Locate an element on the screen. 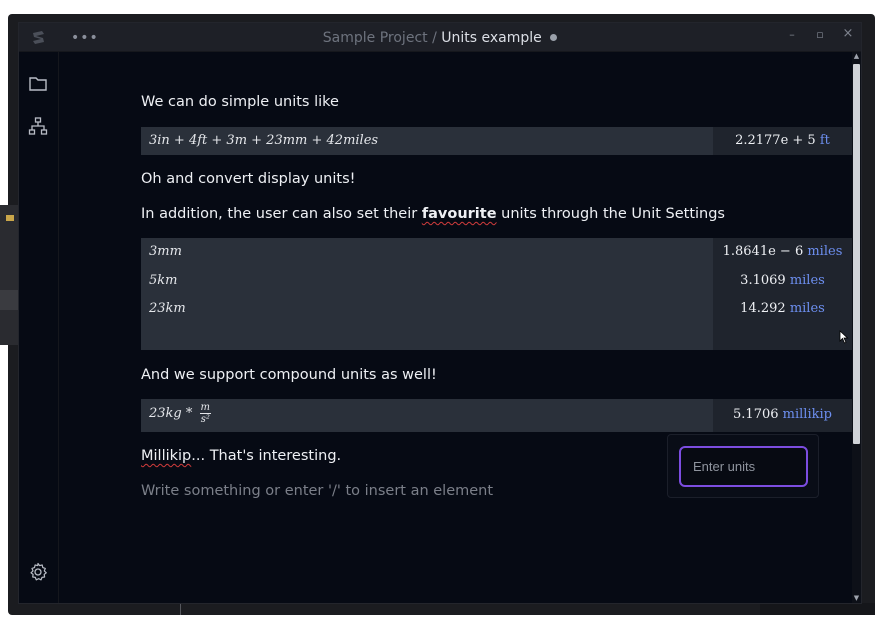  fraction: m s² is located at coordinates (205, 413).